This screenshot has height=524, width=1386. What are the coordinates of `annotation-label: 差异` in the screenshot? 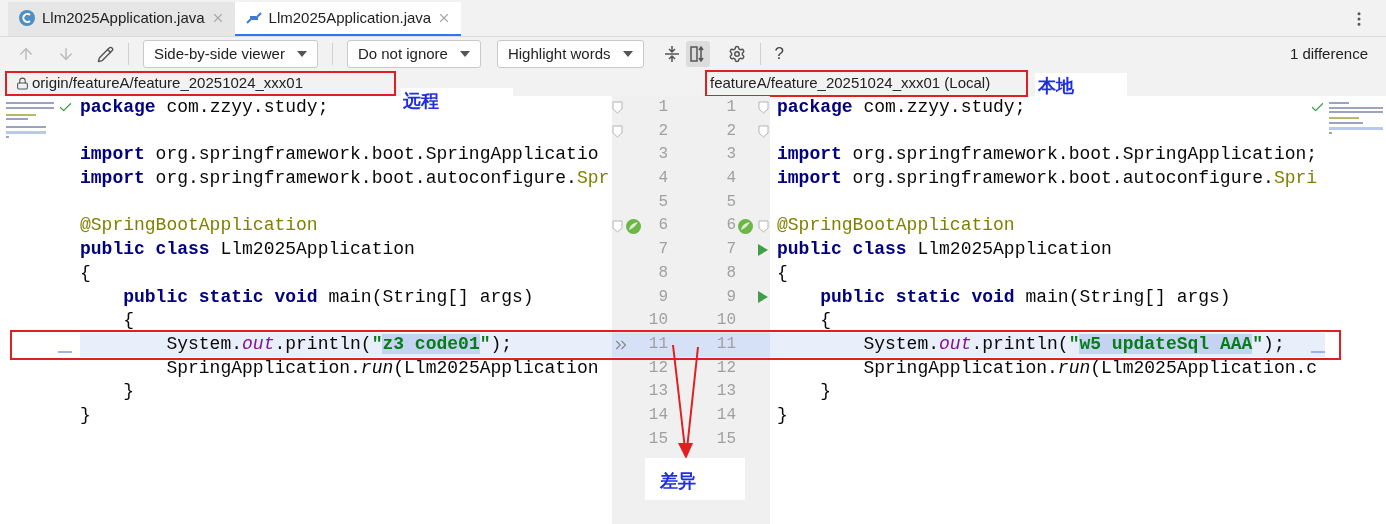 It's located at (695, 479).